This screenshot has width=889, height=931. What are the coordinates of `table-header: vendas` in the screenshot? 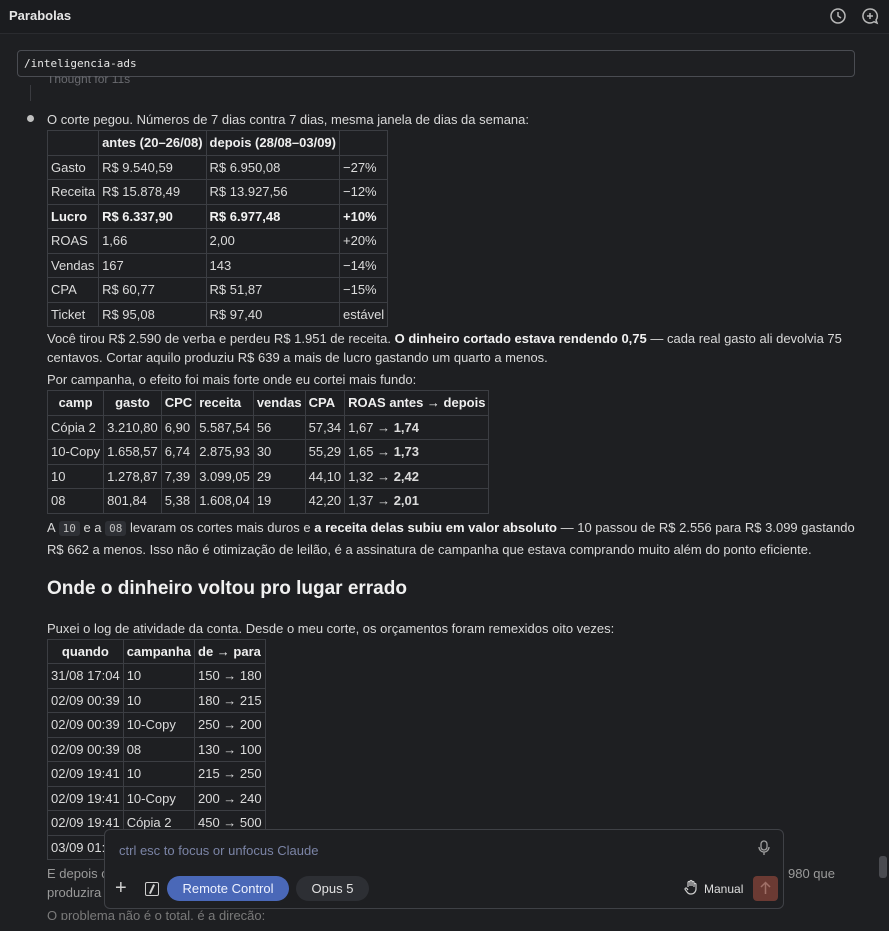 It's located at (279, 403).